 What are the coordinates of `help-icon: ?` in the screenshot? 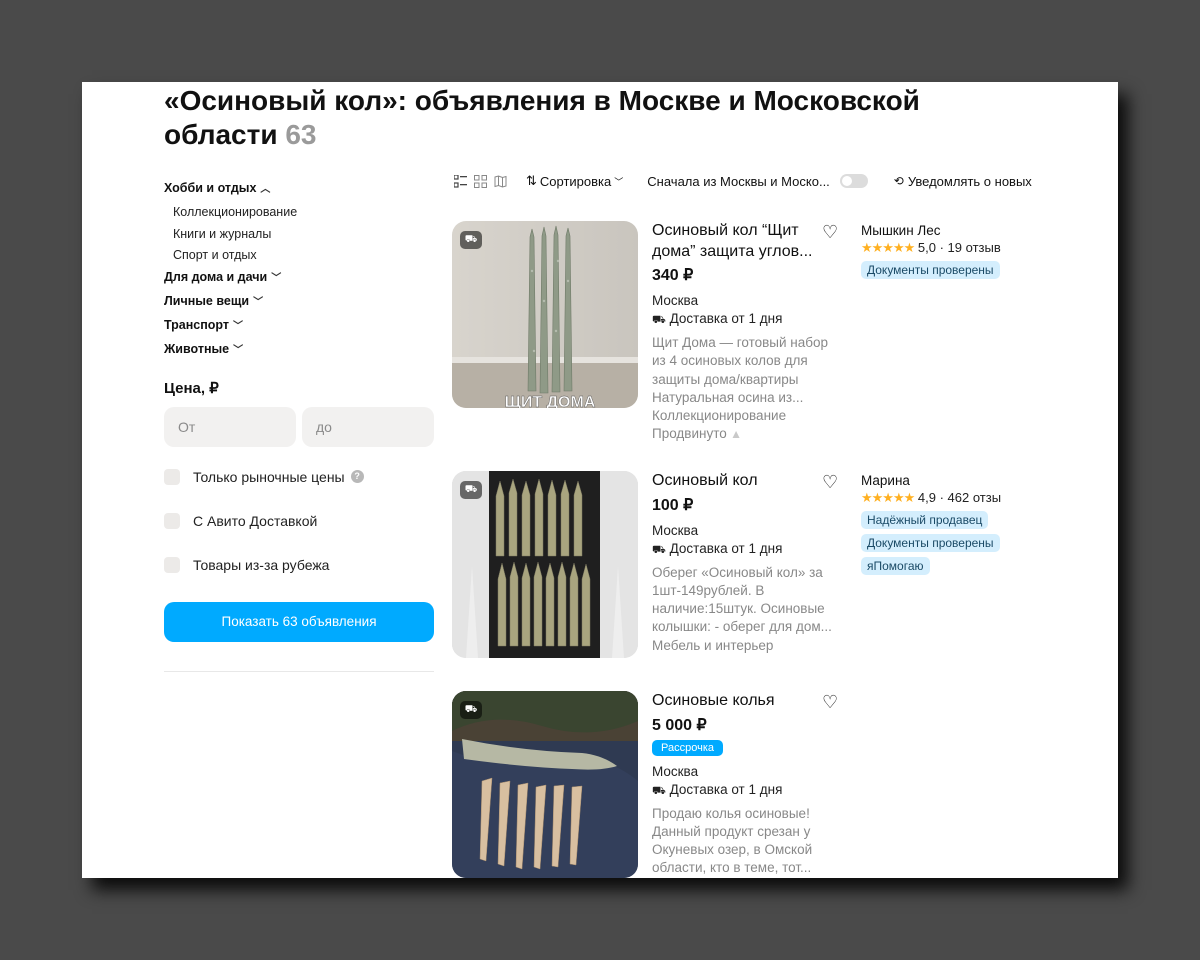 It's located at (357, 476).